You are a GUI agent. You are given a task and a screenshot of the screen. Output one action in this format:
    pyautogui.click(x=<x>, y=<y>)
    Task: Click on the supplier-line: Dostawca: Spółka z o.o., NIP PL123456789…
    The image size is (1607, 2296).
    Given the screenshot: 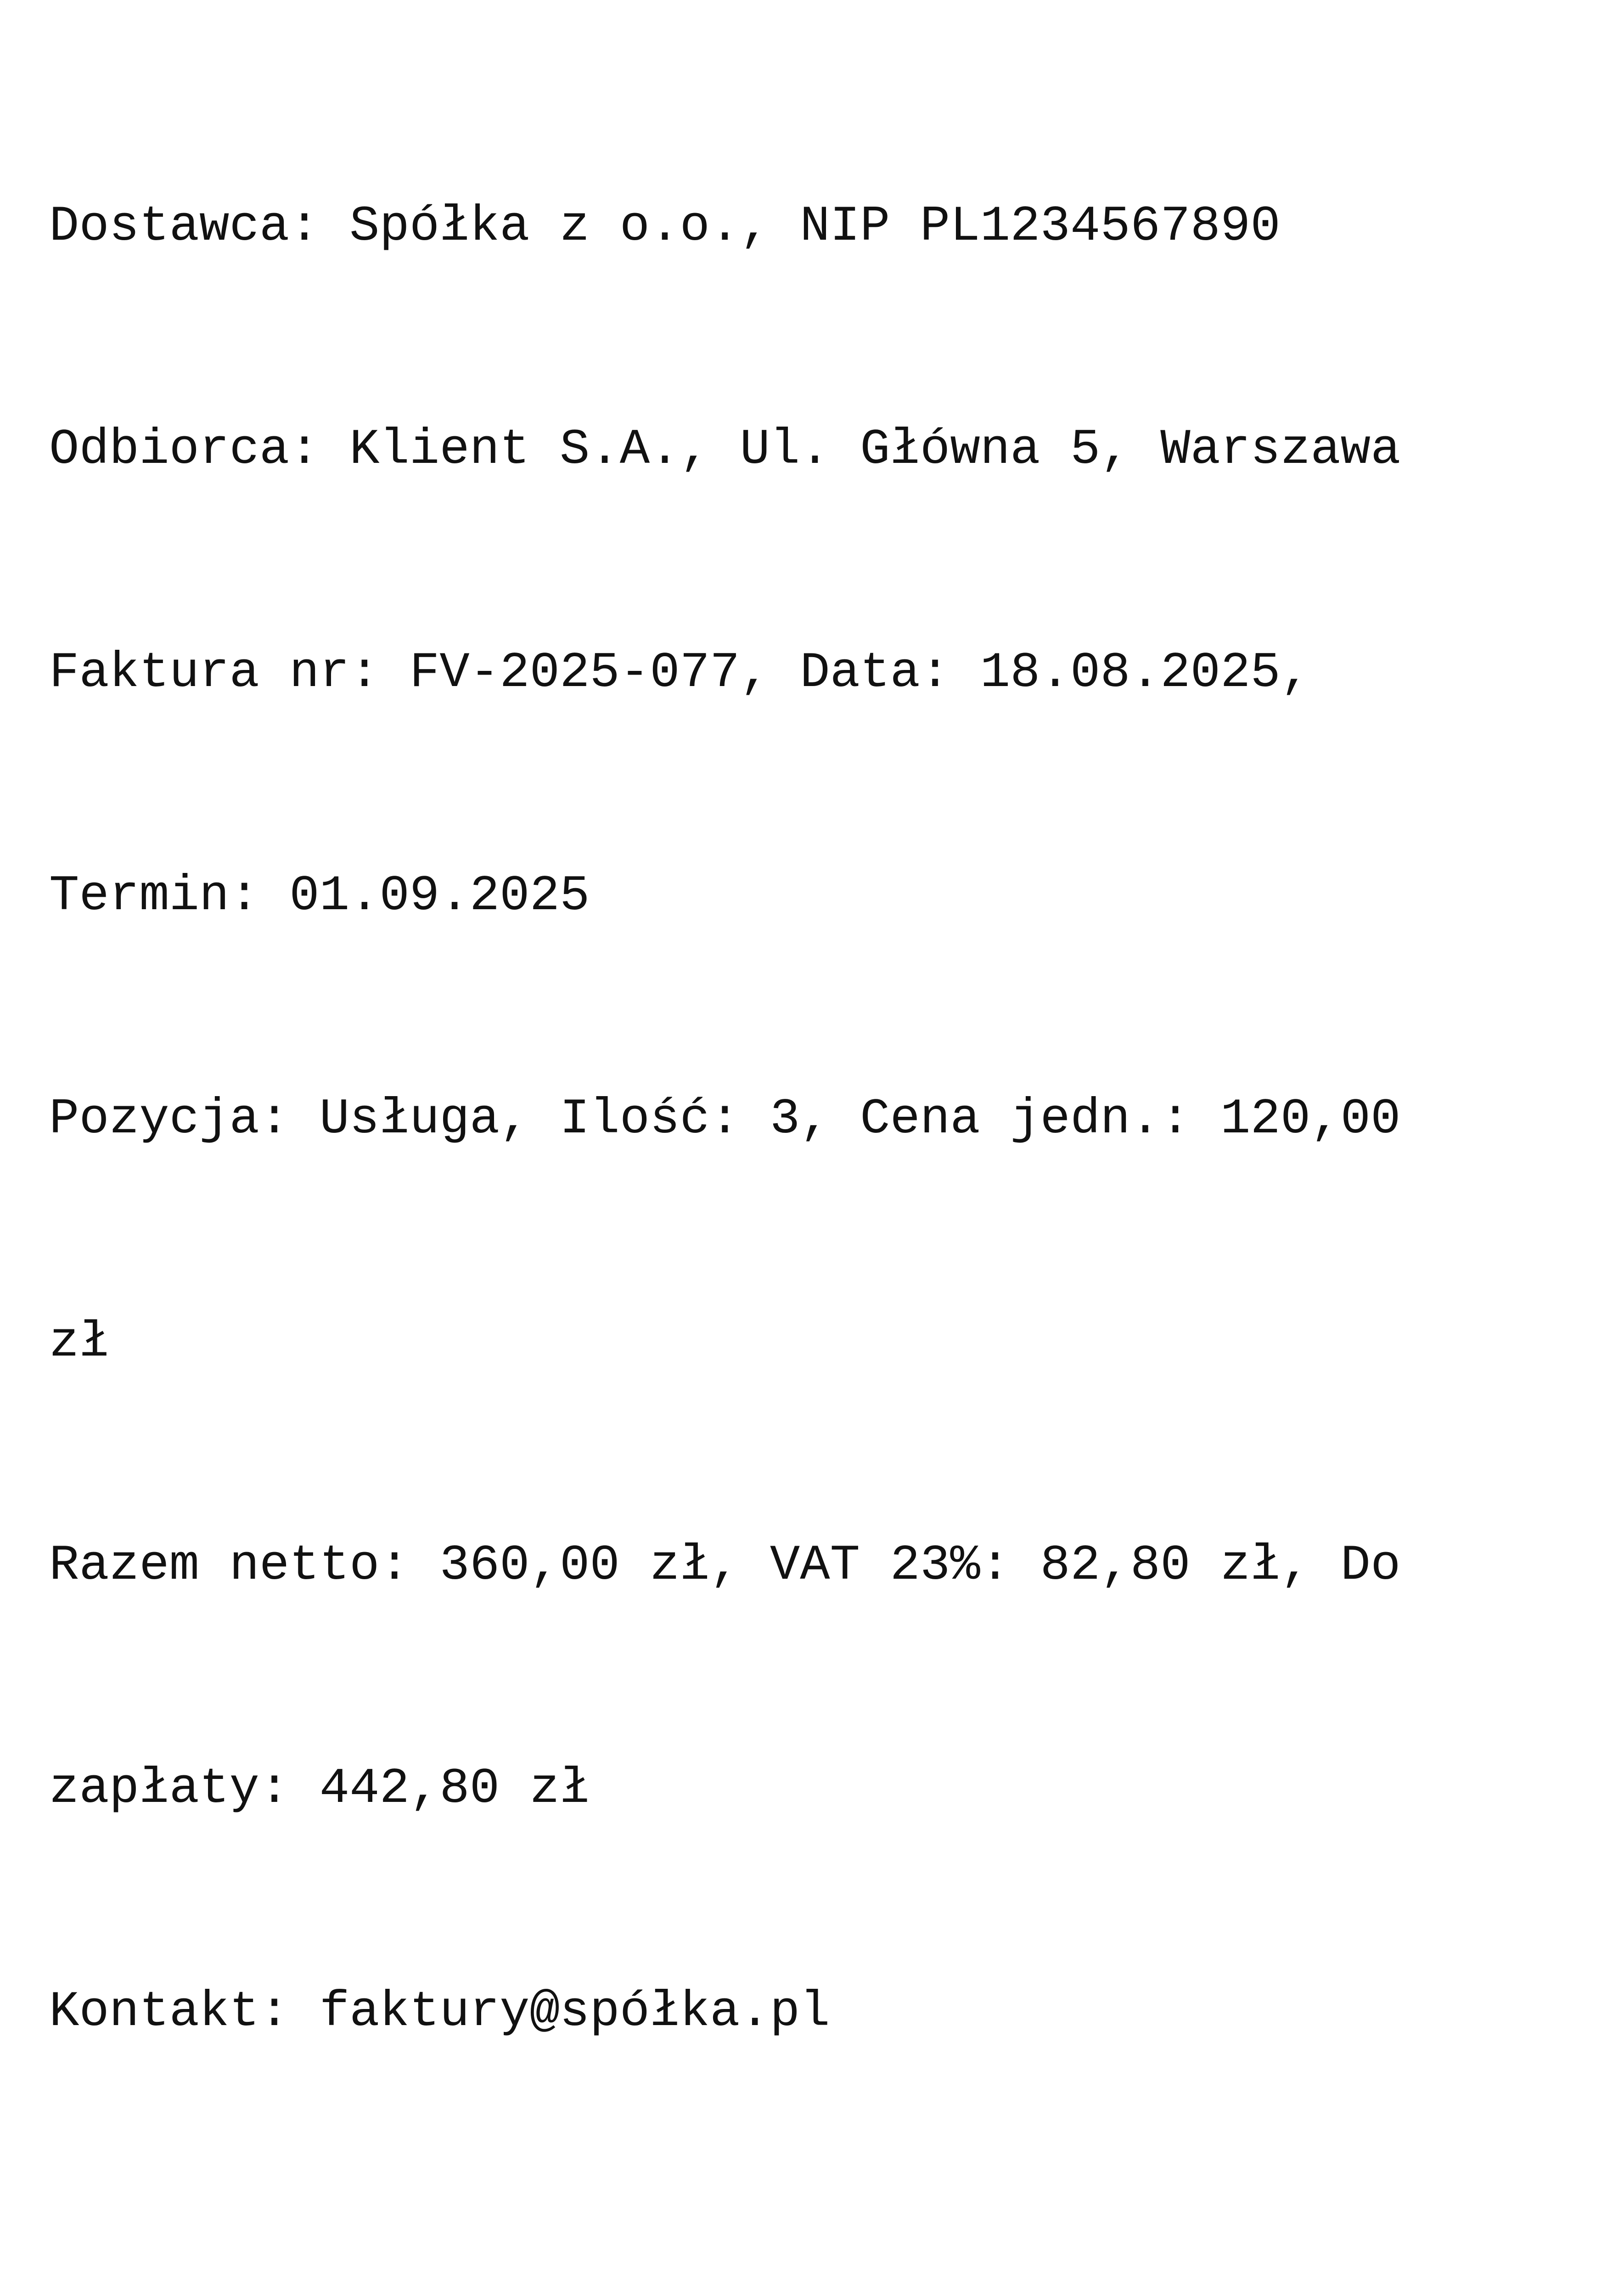 What is the action you would take?
    pyautogui.click(x=665, y=226)
    